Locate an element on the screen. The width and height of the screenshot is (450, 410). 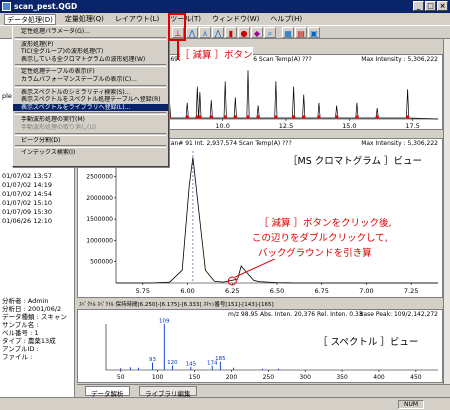
ms-y-tick-label: 1000000 is located at coordinates (99, 240).